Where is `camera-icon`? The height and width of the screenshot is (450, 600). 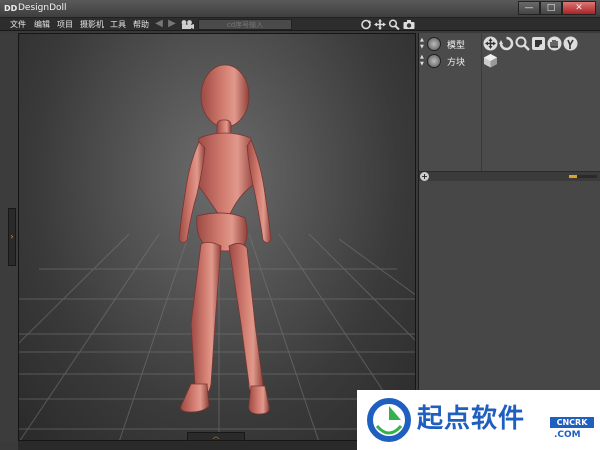
camera-icon is located at coordinates (187, 24).